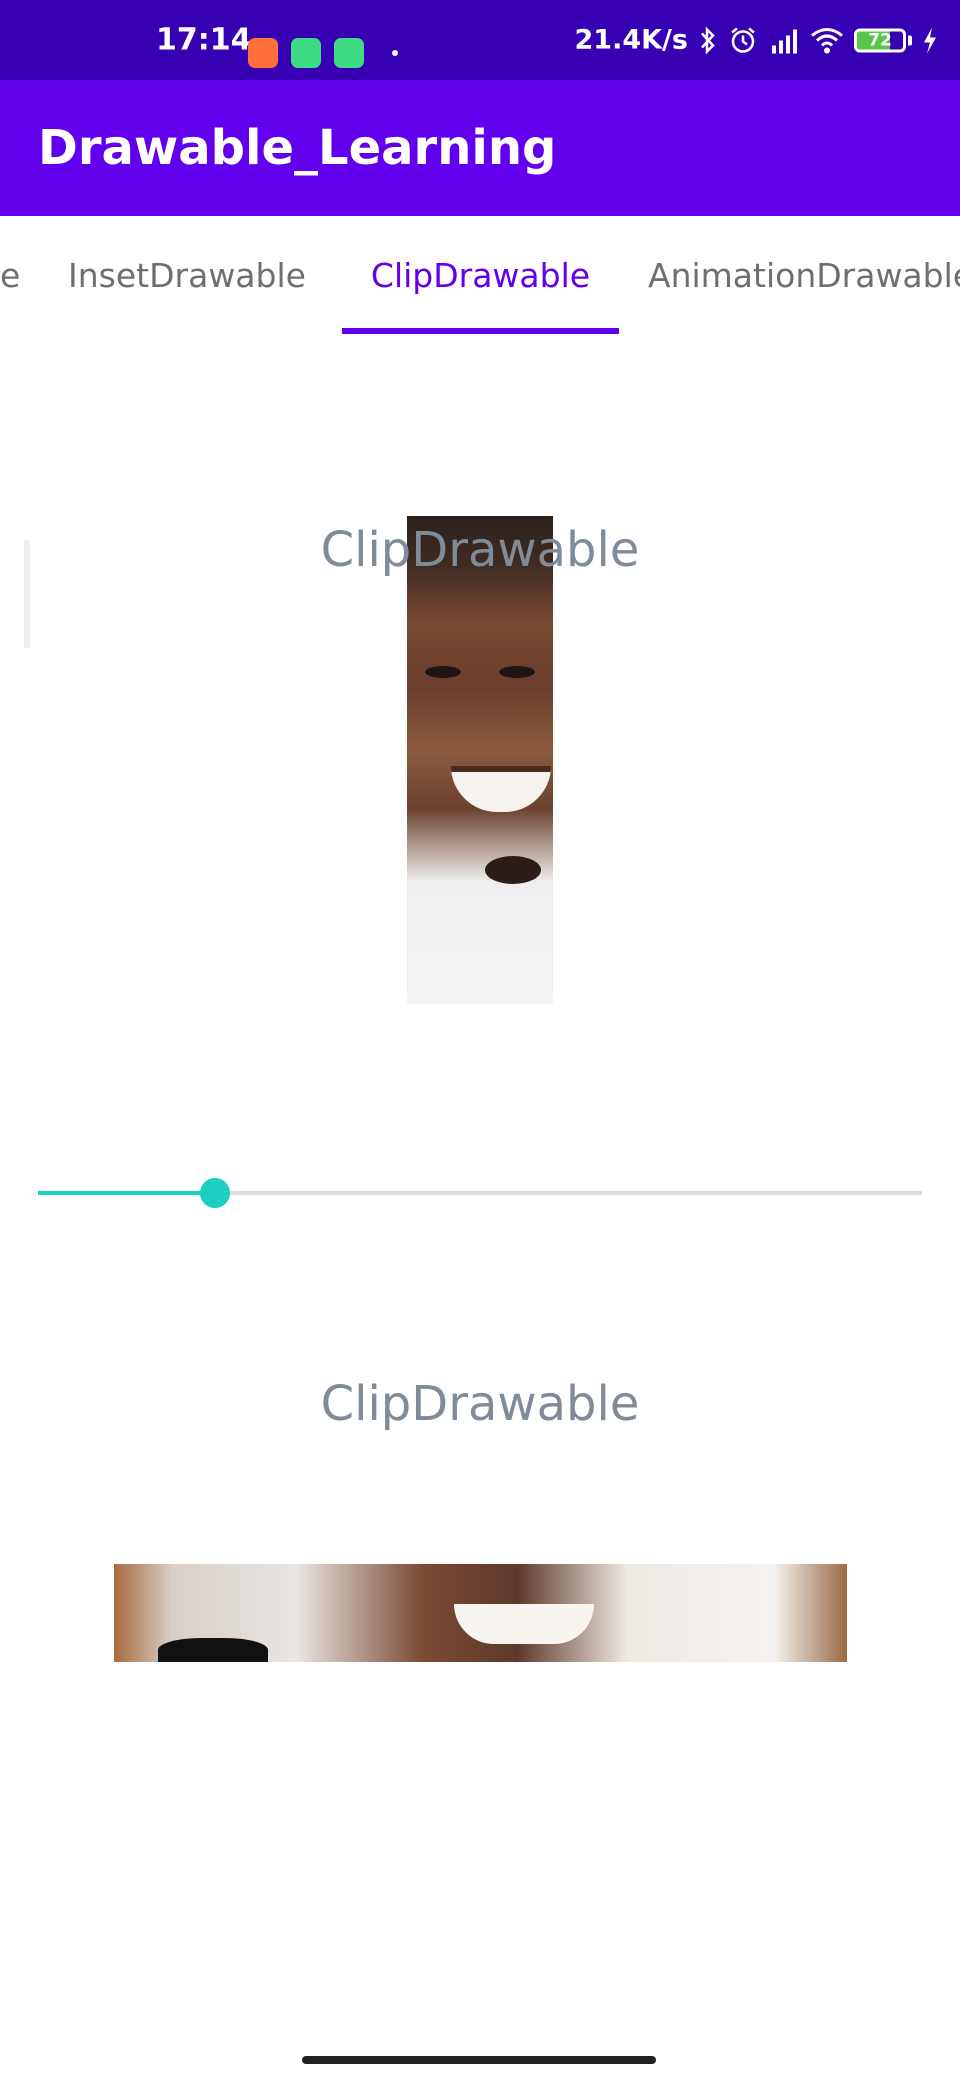  I want to click on alarm-icon, so click(743, 40).